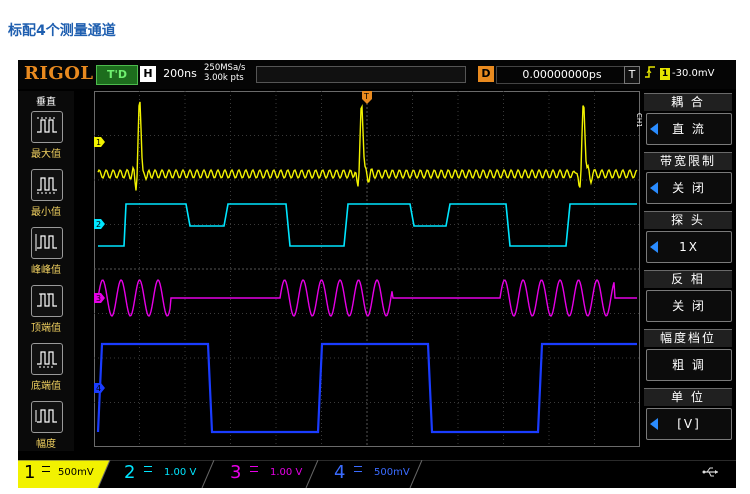 The width and height of the screenshot is (750, 494). I want to click on measure-item-label: 幅度, so click(46, 444).